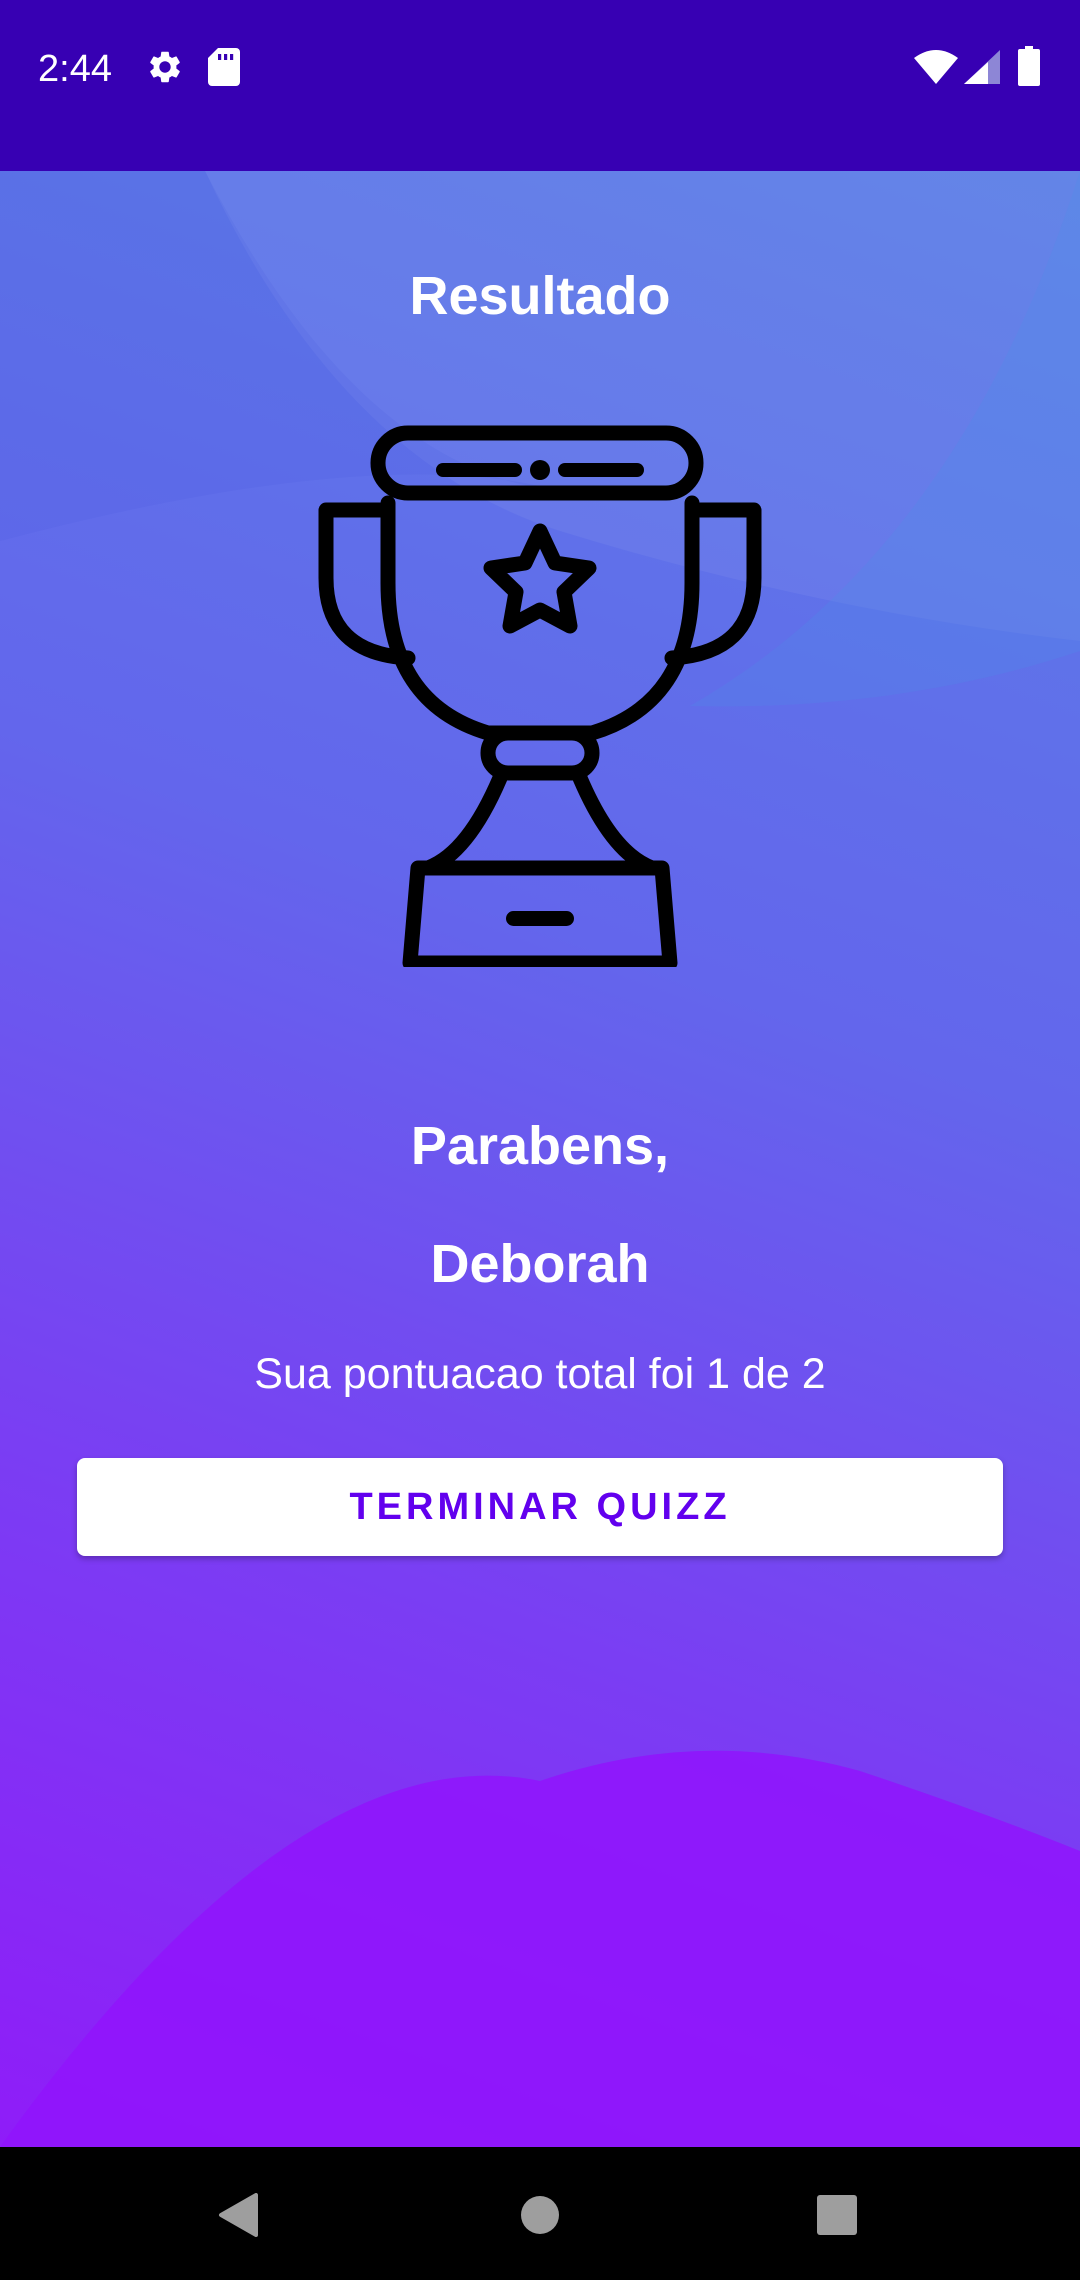 Image resolution: width=1080 pixels, height=2280 pixels. What do you see at coordinates (75, 69) in the screenshot?
I see `status-time: 2:44` at bounding box center [75, 69].